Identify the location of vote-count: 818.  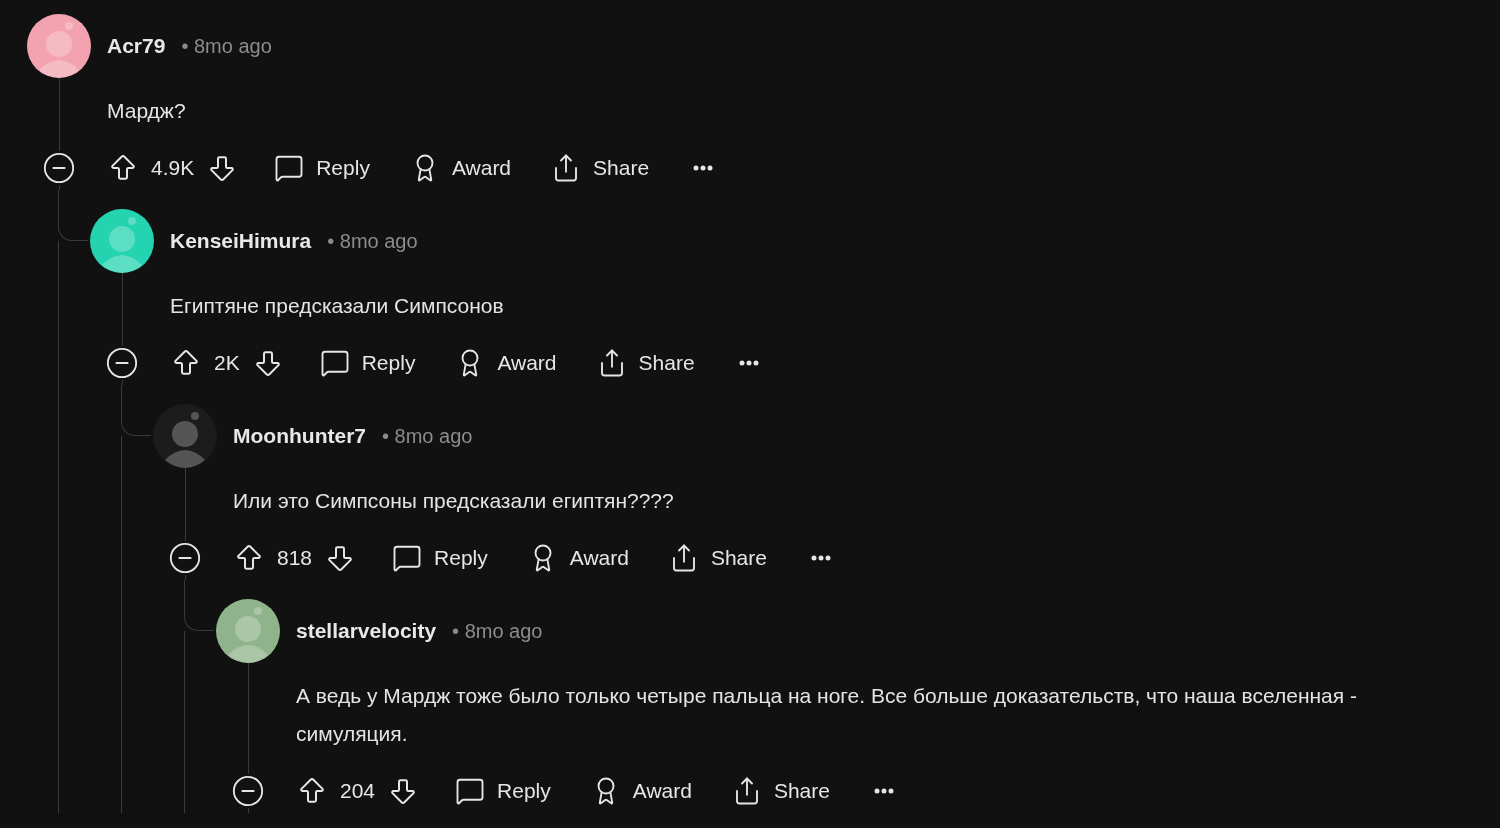
(295, 558).